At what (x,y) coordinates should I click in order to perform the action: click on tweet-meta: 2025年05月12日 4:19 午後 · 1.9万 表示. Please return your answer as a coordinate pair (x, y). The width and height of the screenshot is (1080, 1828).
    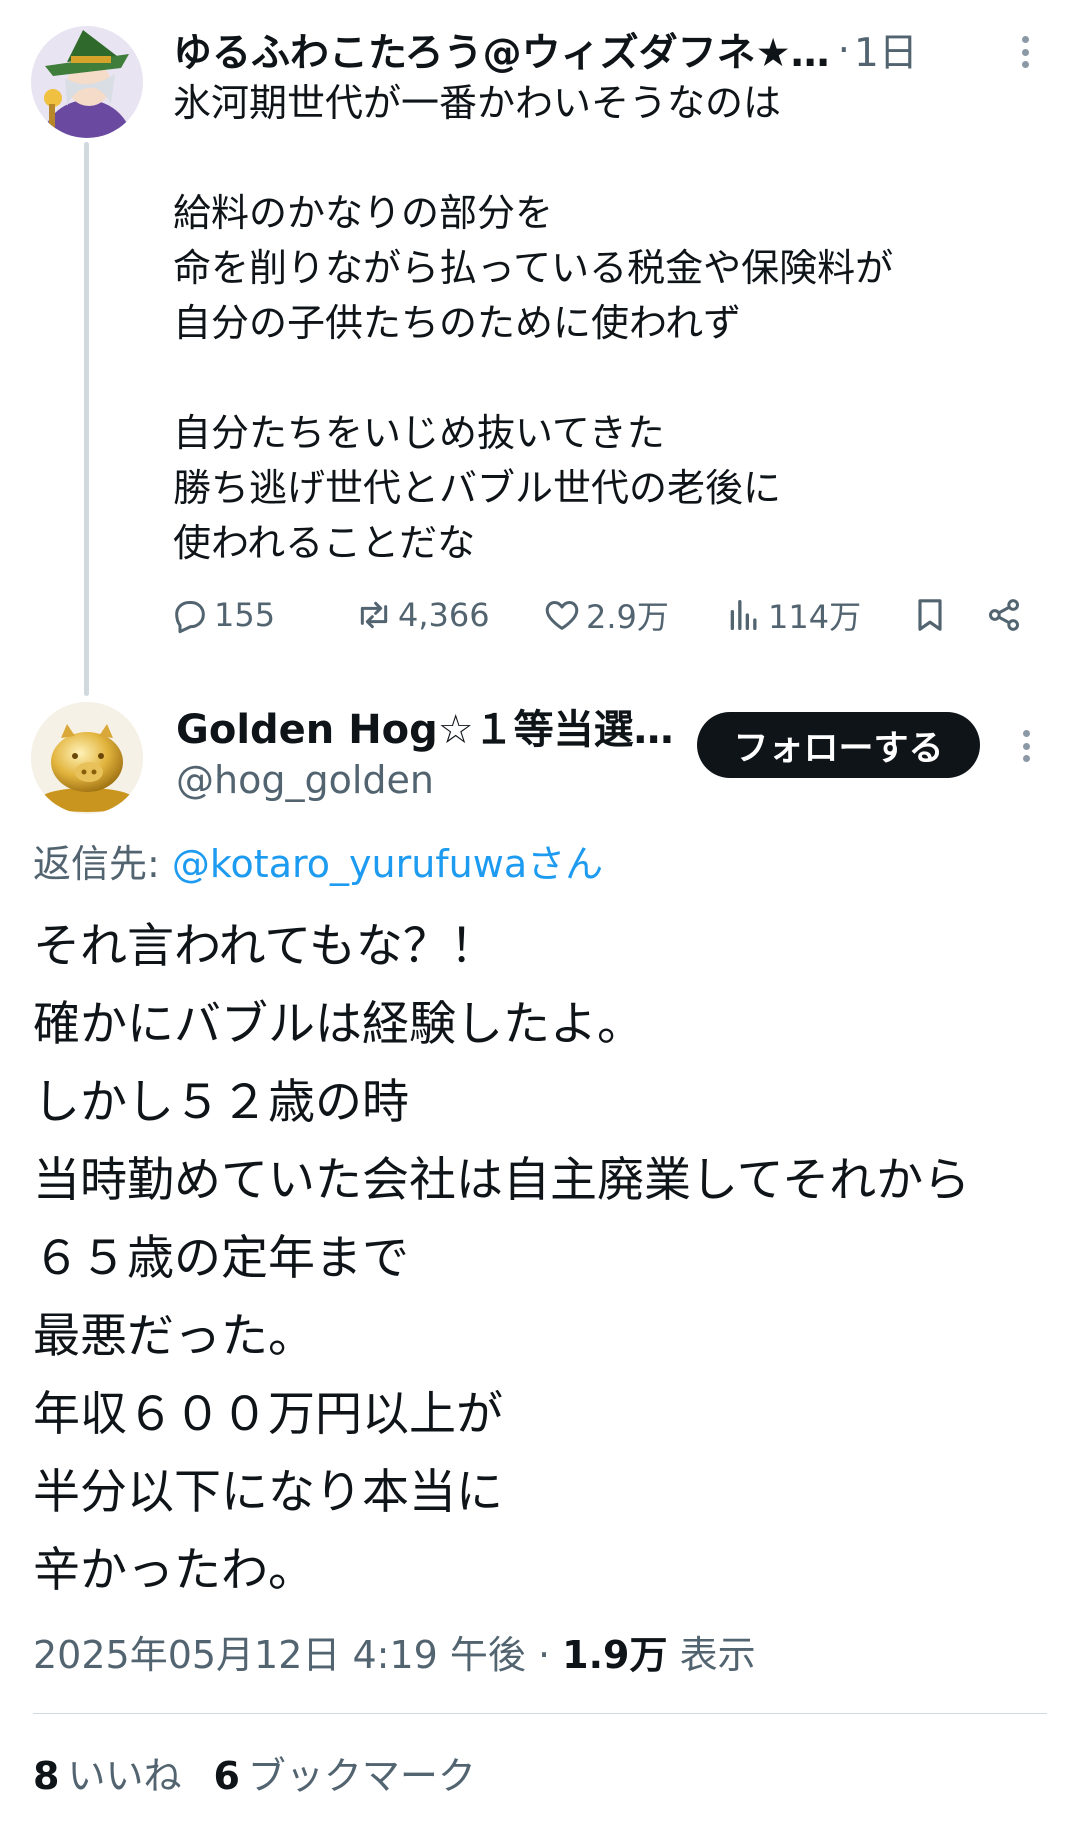
    Looking at the image, I should click on (394, 1655).